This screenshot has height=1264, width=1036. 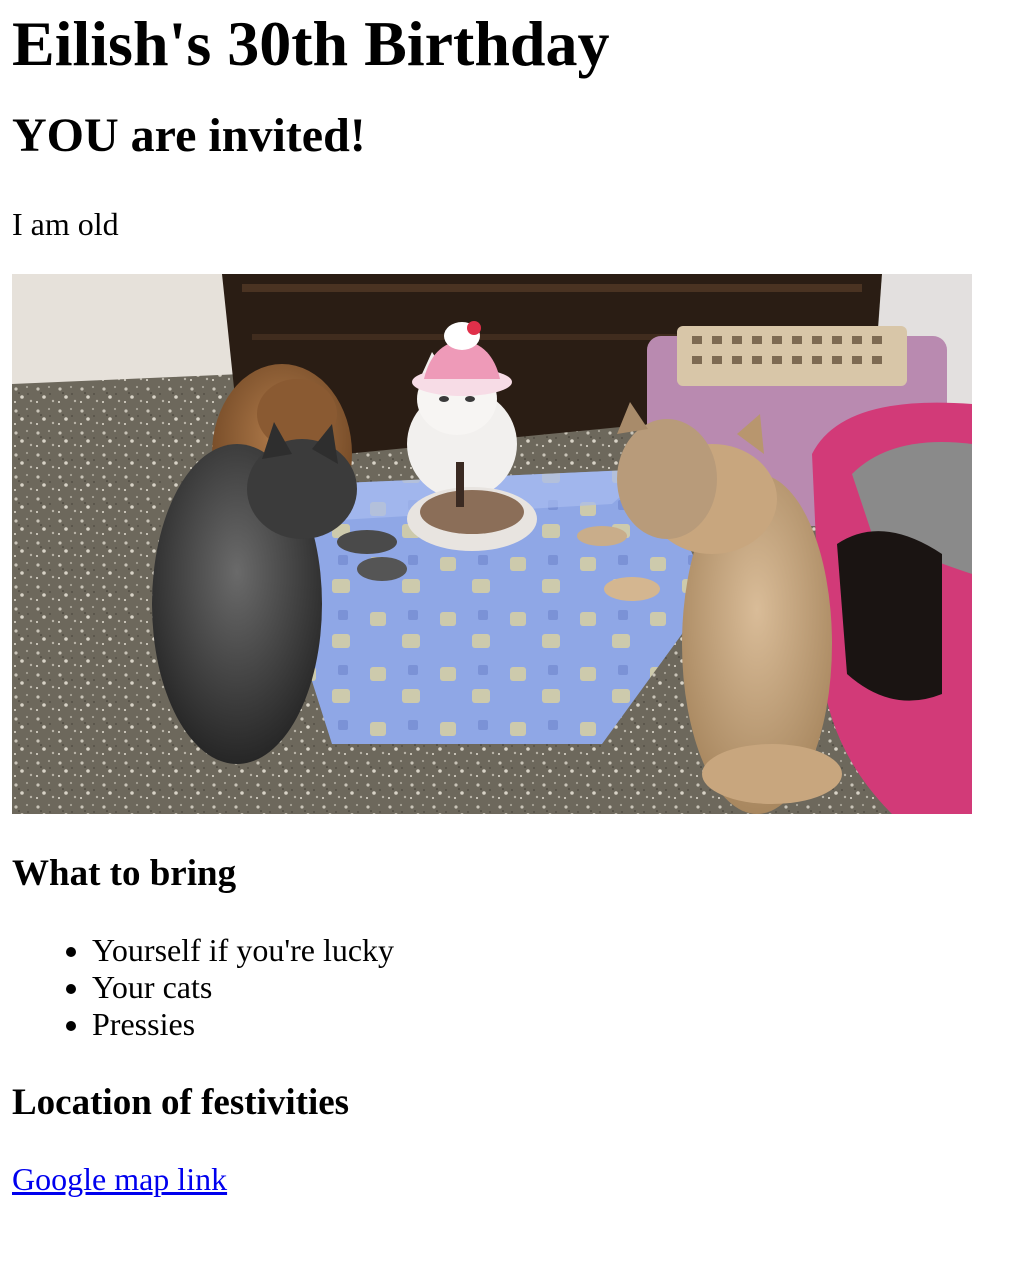 What do you see at coordinates (518, 1179) in the screenshot?
I see `map-link-row: Google map link` at bounding box center [518, 1179].